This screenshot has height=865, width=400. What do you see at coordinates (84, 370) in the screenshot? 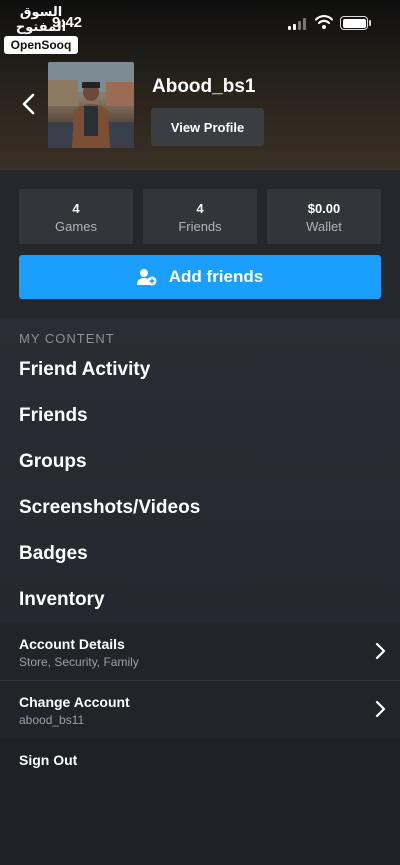
I see `menu-item-friend-activity: Friend Activity` at bounding box center [84, 370].